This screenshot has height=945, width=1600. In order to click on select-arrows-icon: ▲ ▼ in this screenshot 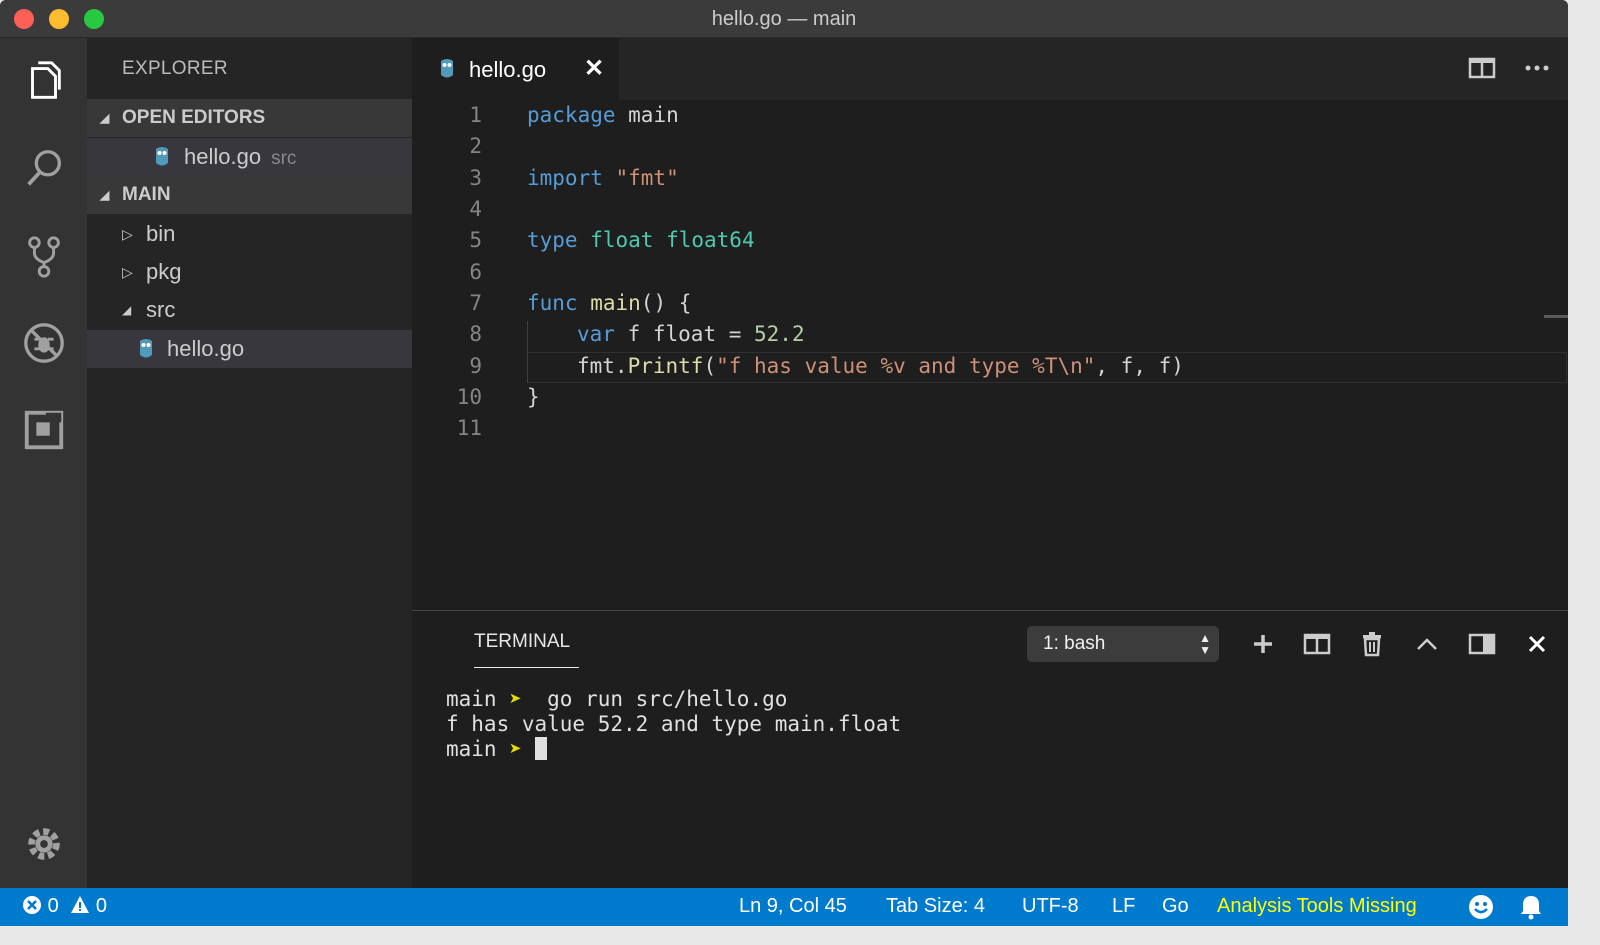, I will do `click(1205, 644)`.